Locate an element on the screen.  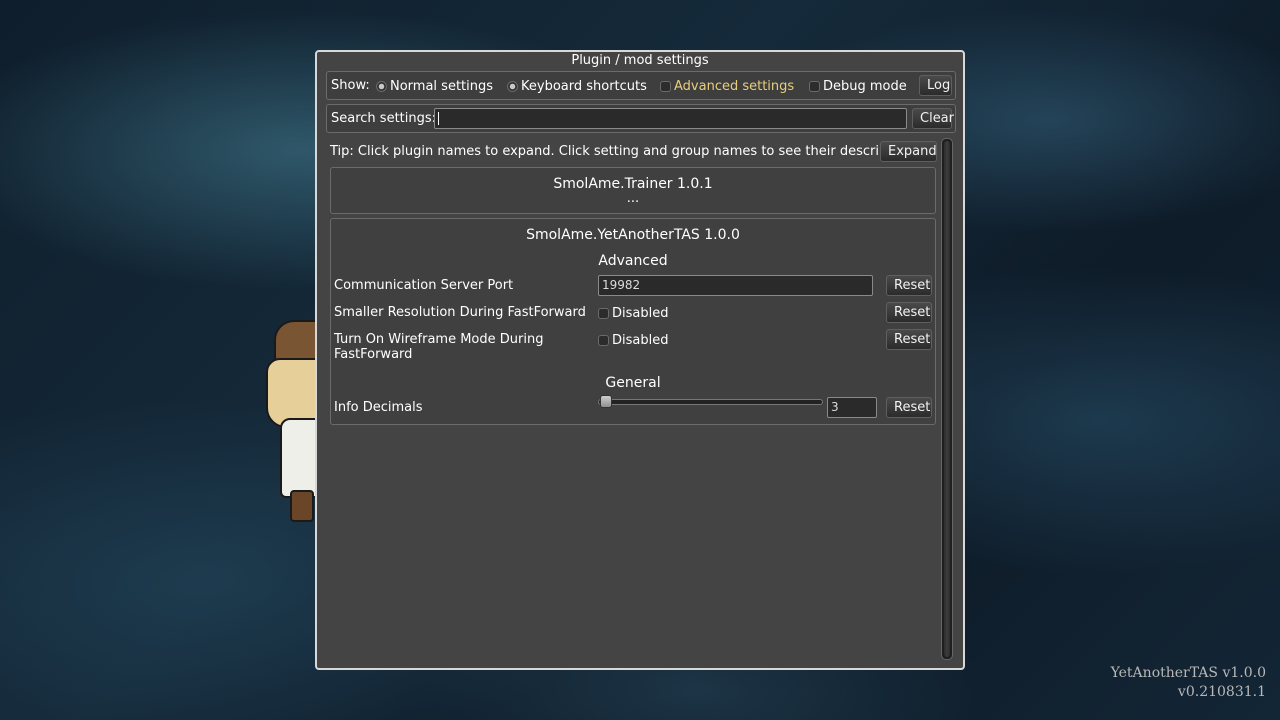
plugin-name: SmolAme.YetAnotherTAS 1.0.0 is located at coordinates (633, 235).